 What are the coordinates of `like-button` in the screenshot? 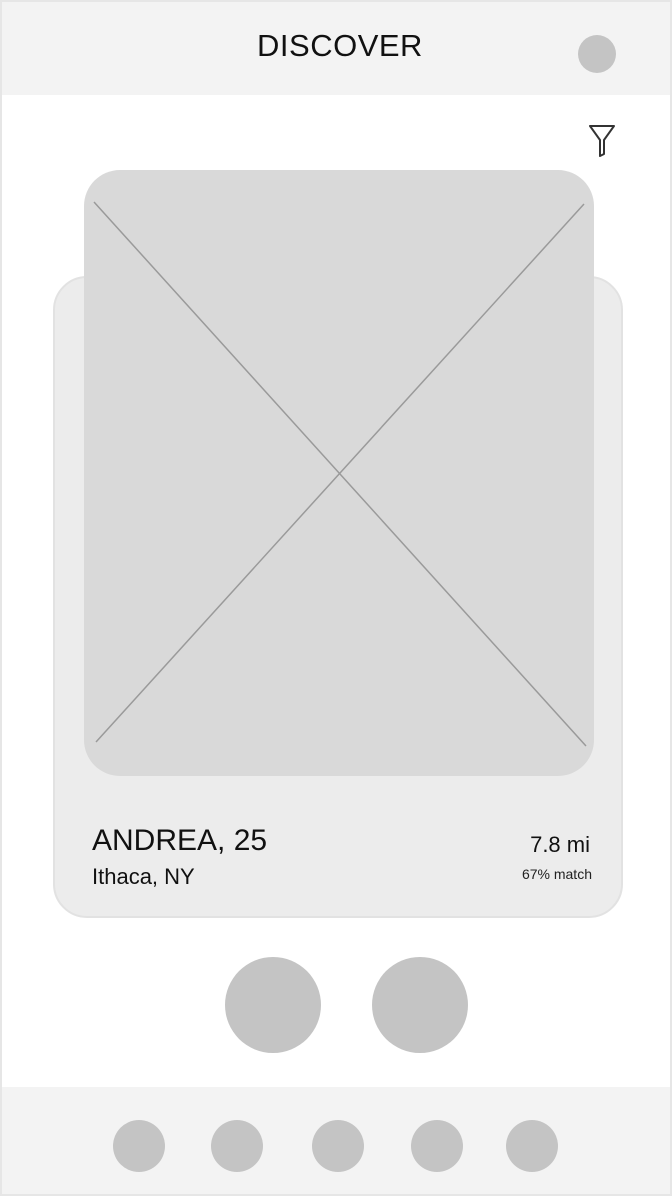 It's located at (420, 1005).